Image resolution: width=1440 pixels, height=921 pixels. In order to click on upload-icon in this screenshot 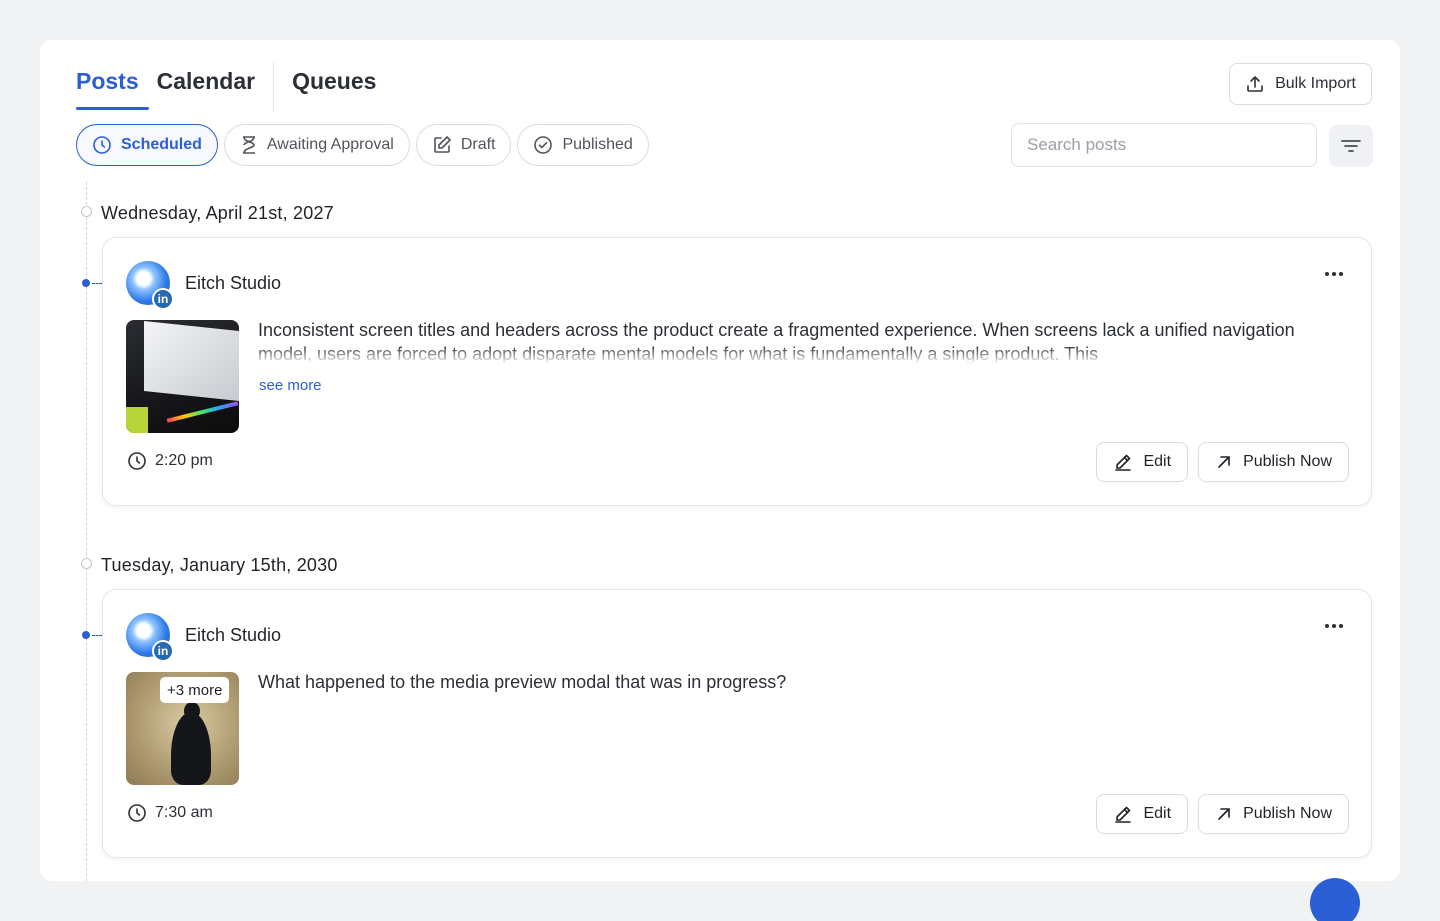, I will do `click(1255, 84)`.